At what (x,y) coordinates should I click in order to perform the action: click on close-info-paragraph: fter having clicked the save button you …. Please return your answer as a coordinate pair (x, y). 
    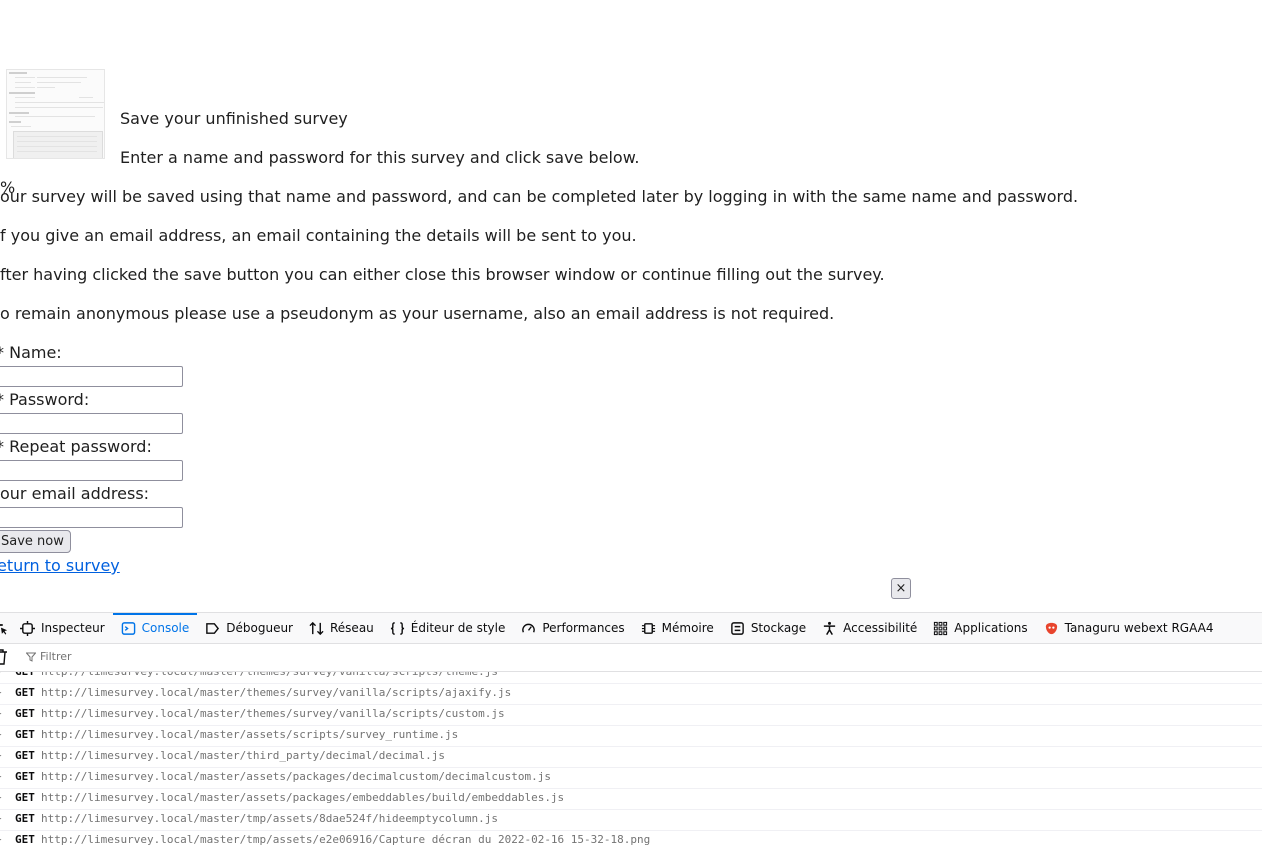
    Looking at the image, I should click on (442, 274).